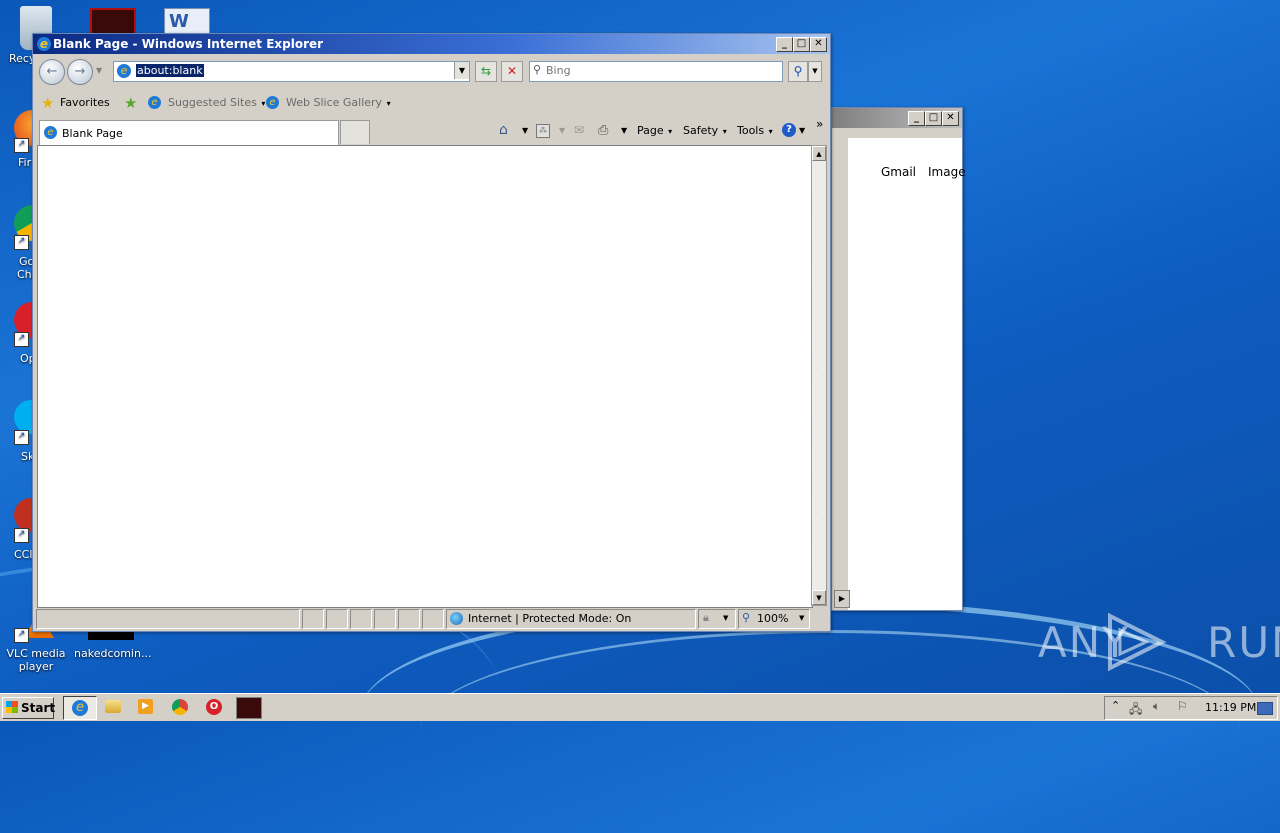 The height and width of the screenshot is (833, 1280). I want to click on search-options-dropdown: ▼, so click(815, 71).